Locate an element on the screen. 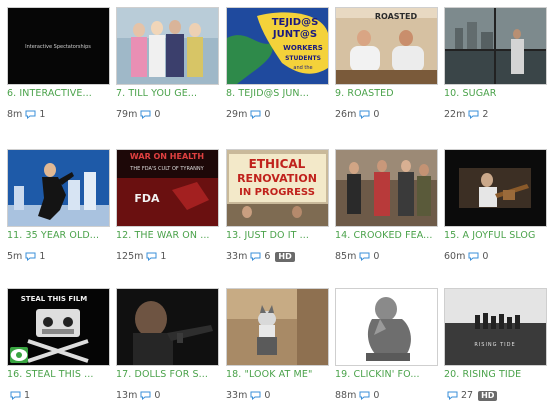 The image size is (550, 413). video-title: 20. RISING TIDE is located at coordinates (496, 374).